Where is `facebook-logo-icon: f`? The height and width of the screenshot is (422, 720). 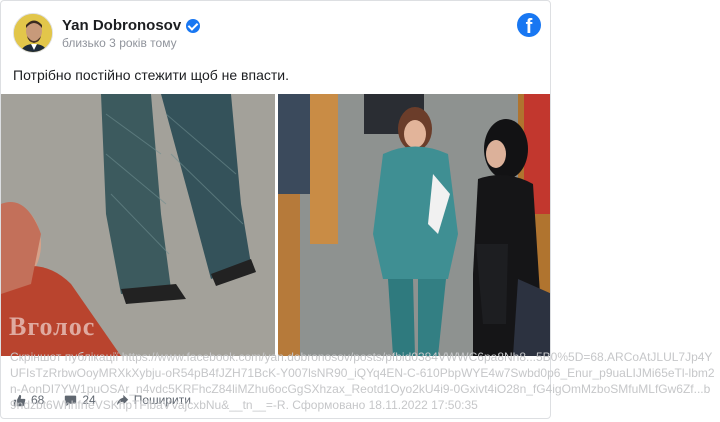 facebook-logo-icon: f is located at coordinates (529, 25).